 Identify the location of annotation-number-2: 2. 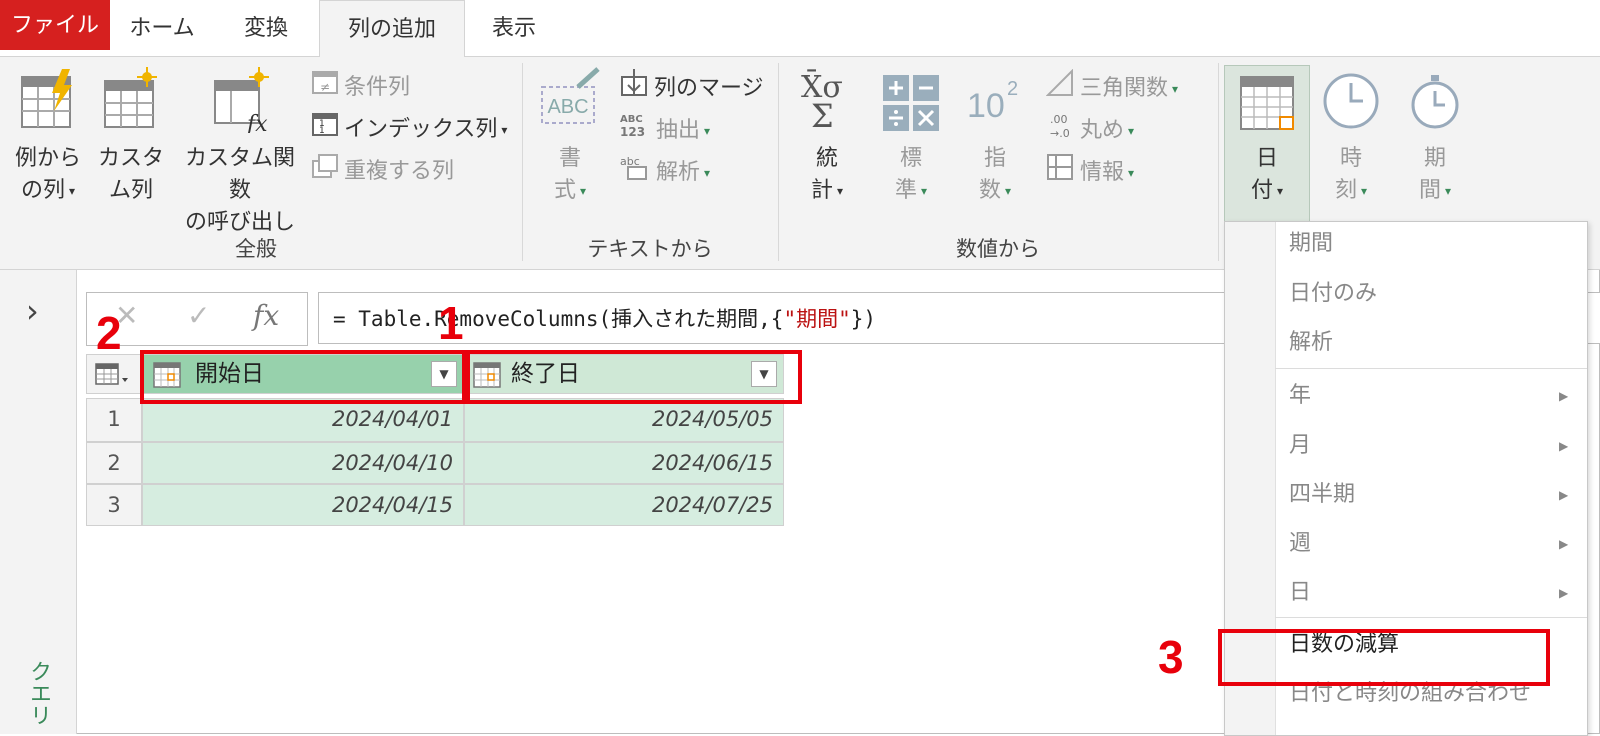
(109, 333).